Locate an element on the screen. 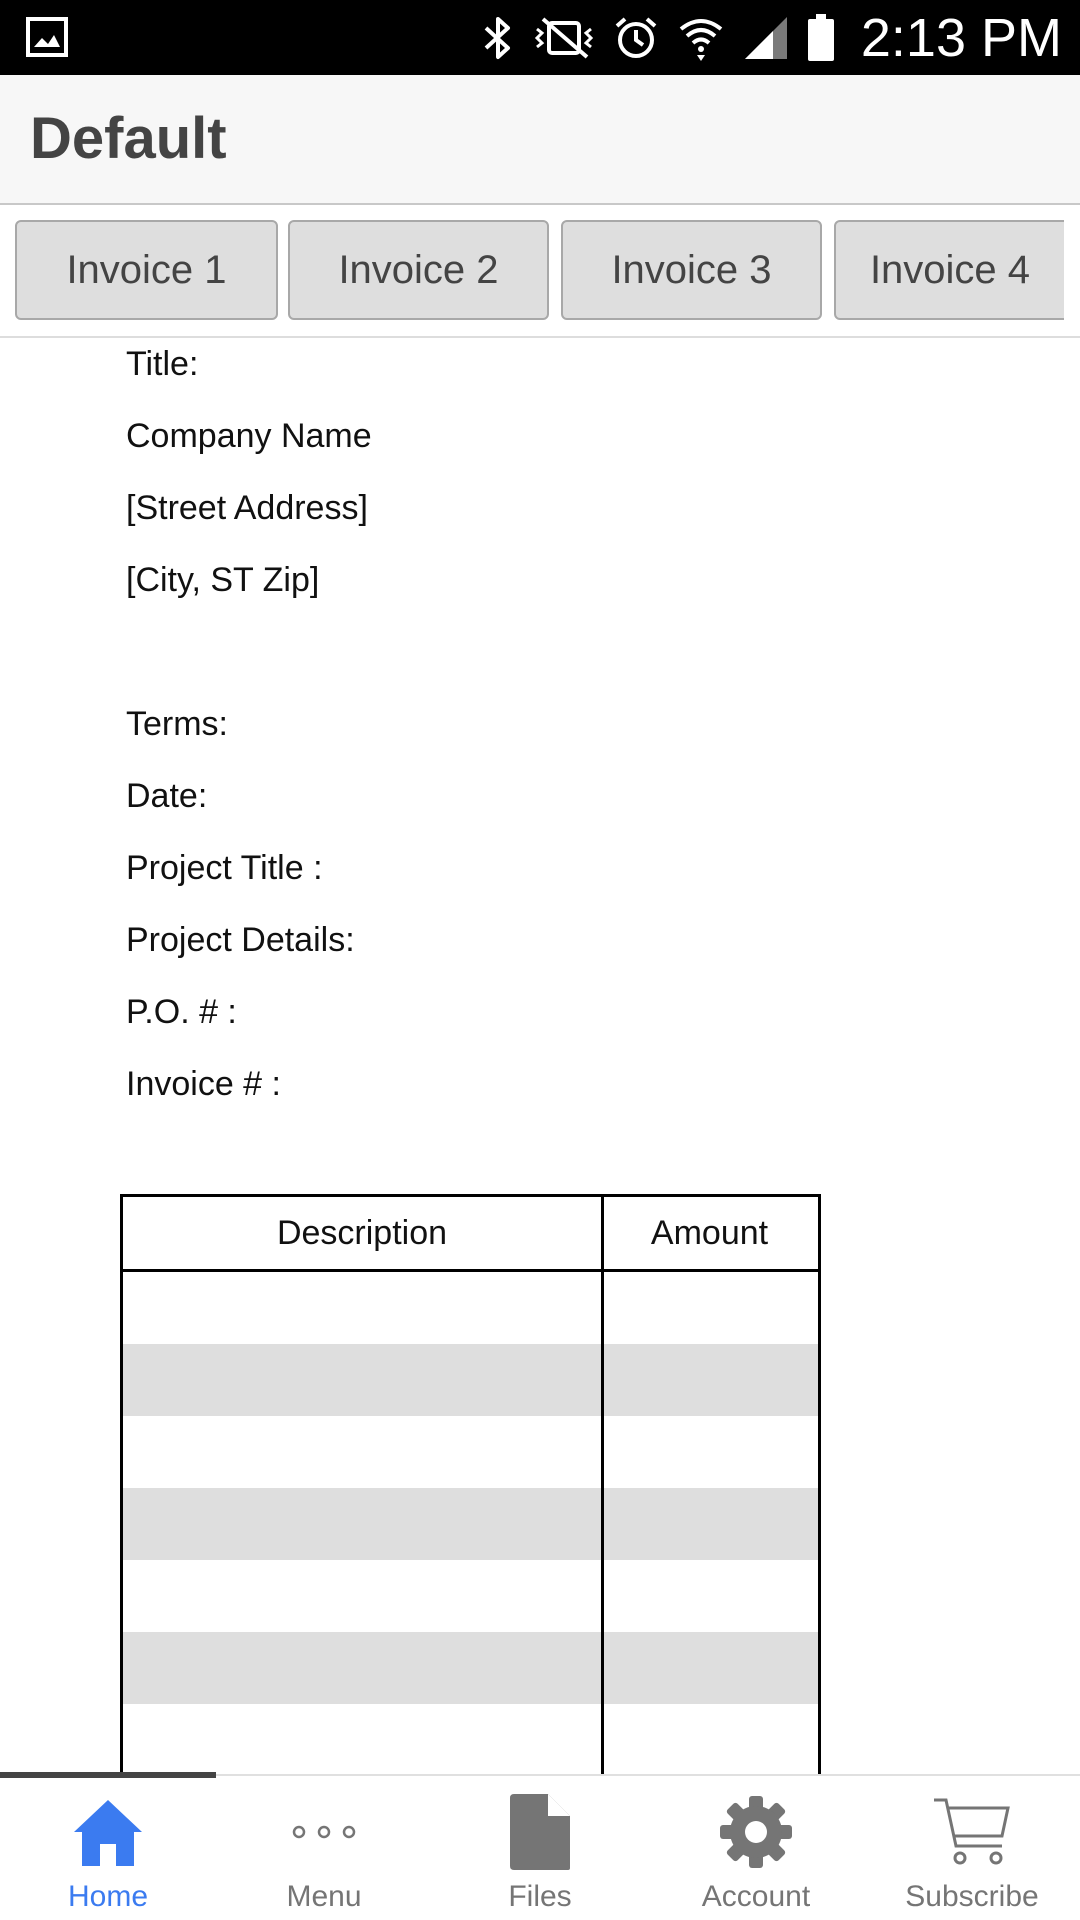 This screenshot has width=1080, height=1920. nav-files: Files is located at coordinates (540, 1848).